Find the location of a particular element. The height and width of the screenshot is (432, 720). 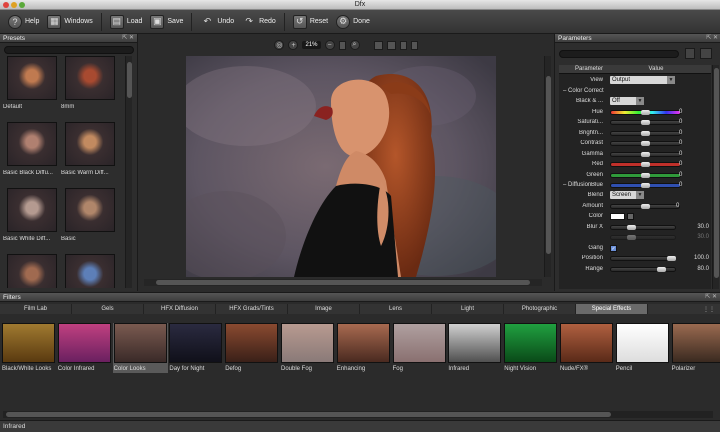

redo-button: ↷ Redo is located at coordinates (259, 22).